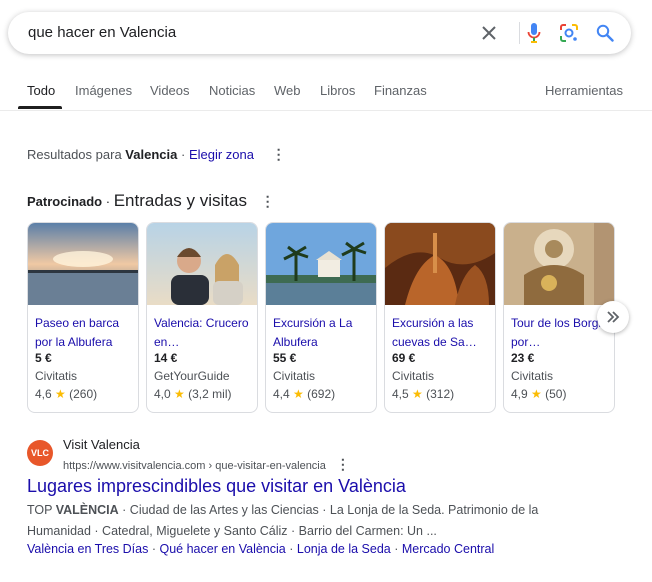  I want to click on search-input: que hacer en Valencia, so click(102, 32).